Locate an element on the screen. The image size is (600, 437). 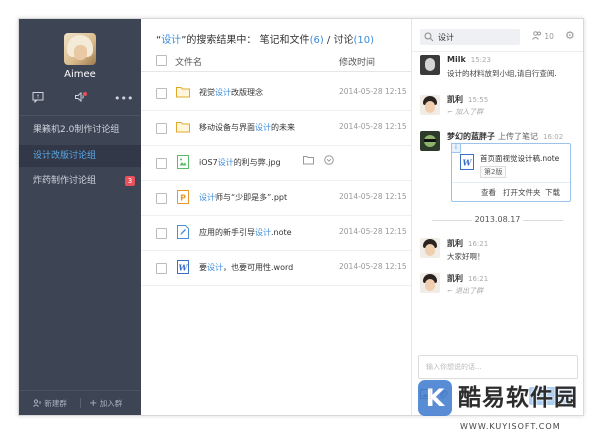
shared-file-name: 首页面视觉设计稿.note is located at coordinates (520, 158).